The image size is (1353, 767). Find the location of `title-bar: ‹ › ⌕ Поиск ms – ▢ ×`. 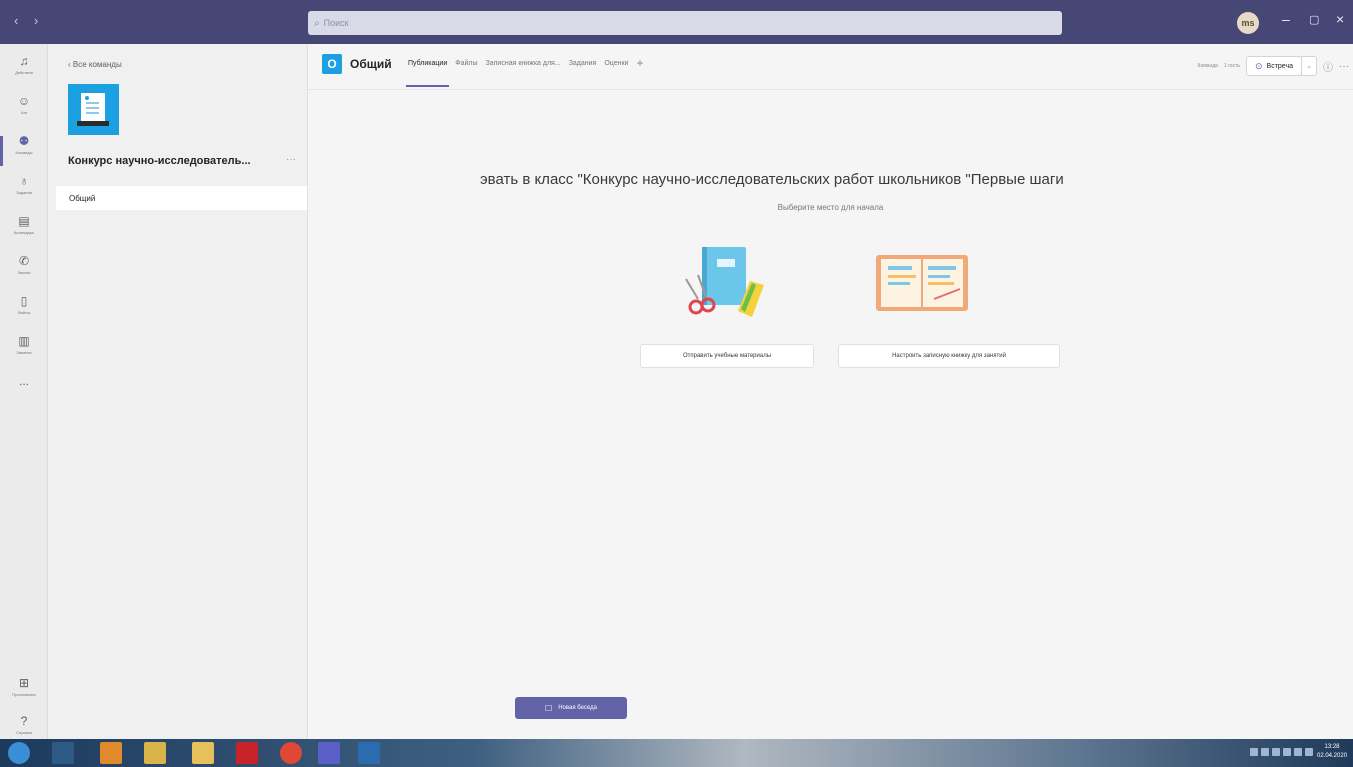

title-bar: ‹ › ⌕ Поиск ms – ▢ × is located at coordinates (676, 22).